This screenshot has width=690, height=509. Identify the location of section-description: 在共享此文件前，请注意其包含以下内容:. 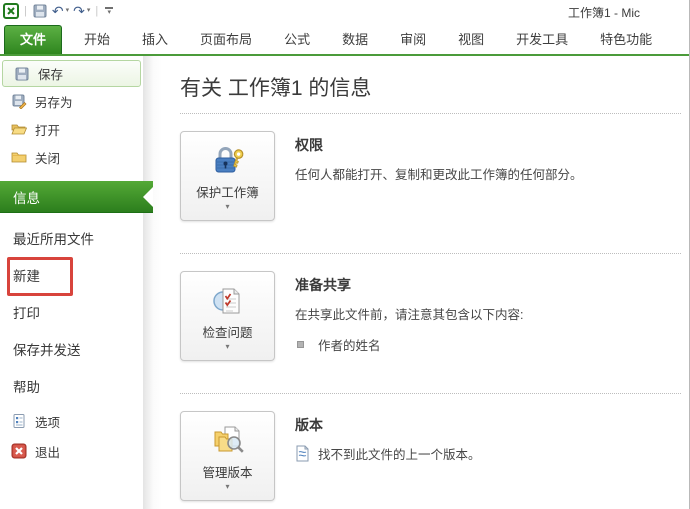
(409, 315).